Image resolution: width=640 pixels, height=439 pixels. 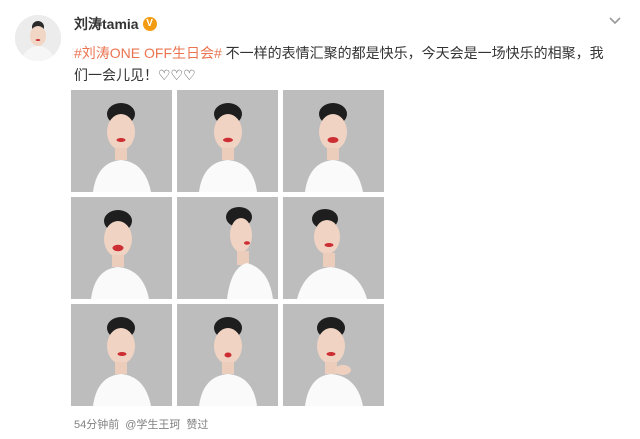 I want to click on chevron-down-icon, so click(x=615, y=21).